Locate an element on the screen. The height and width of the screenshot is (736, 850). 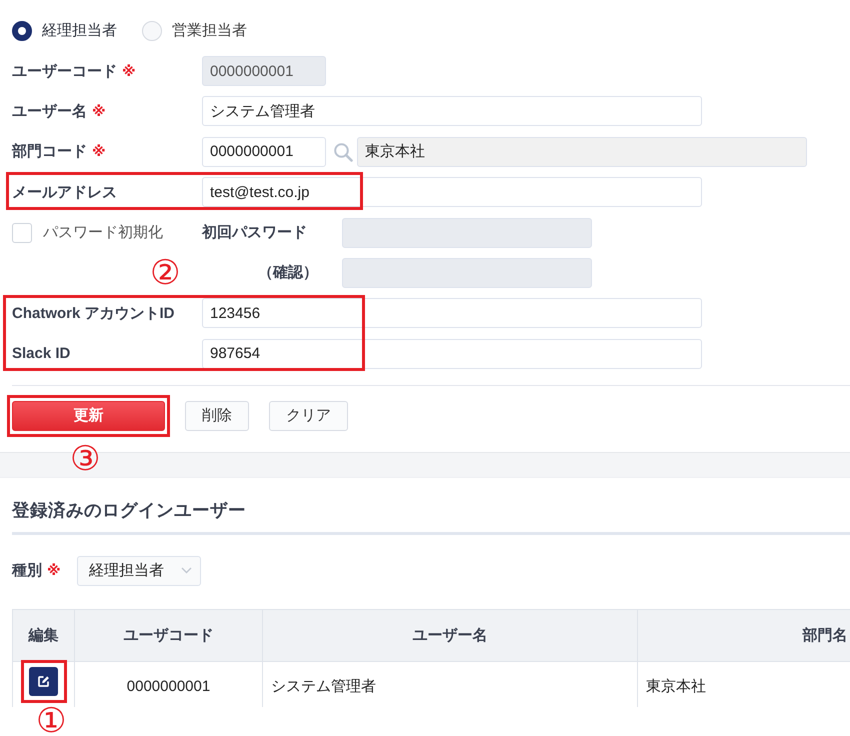
column-header: ユーザー名 is located at coordinates (450, 635).